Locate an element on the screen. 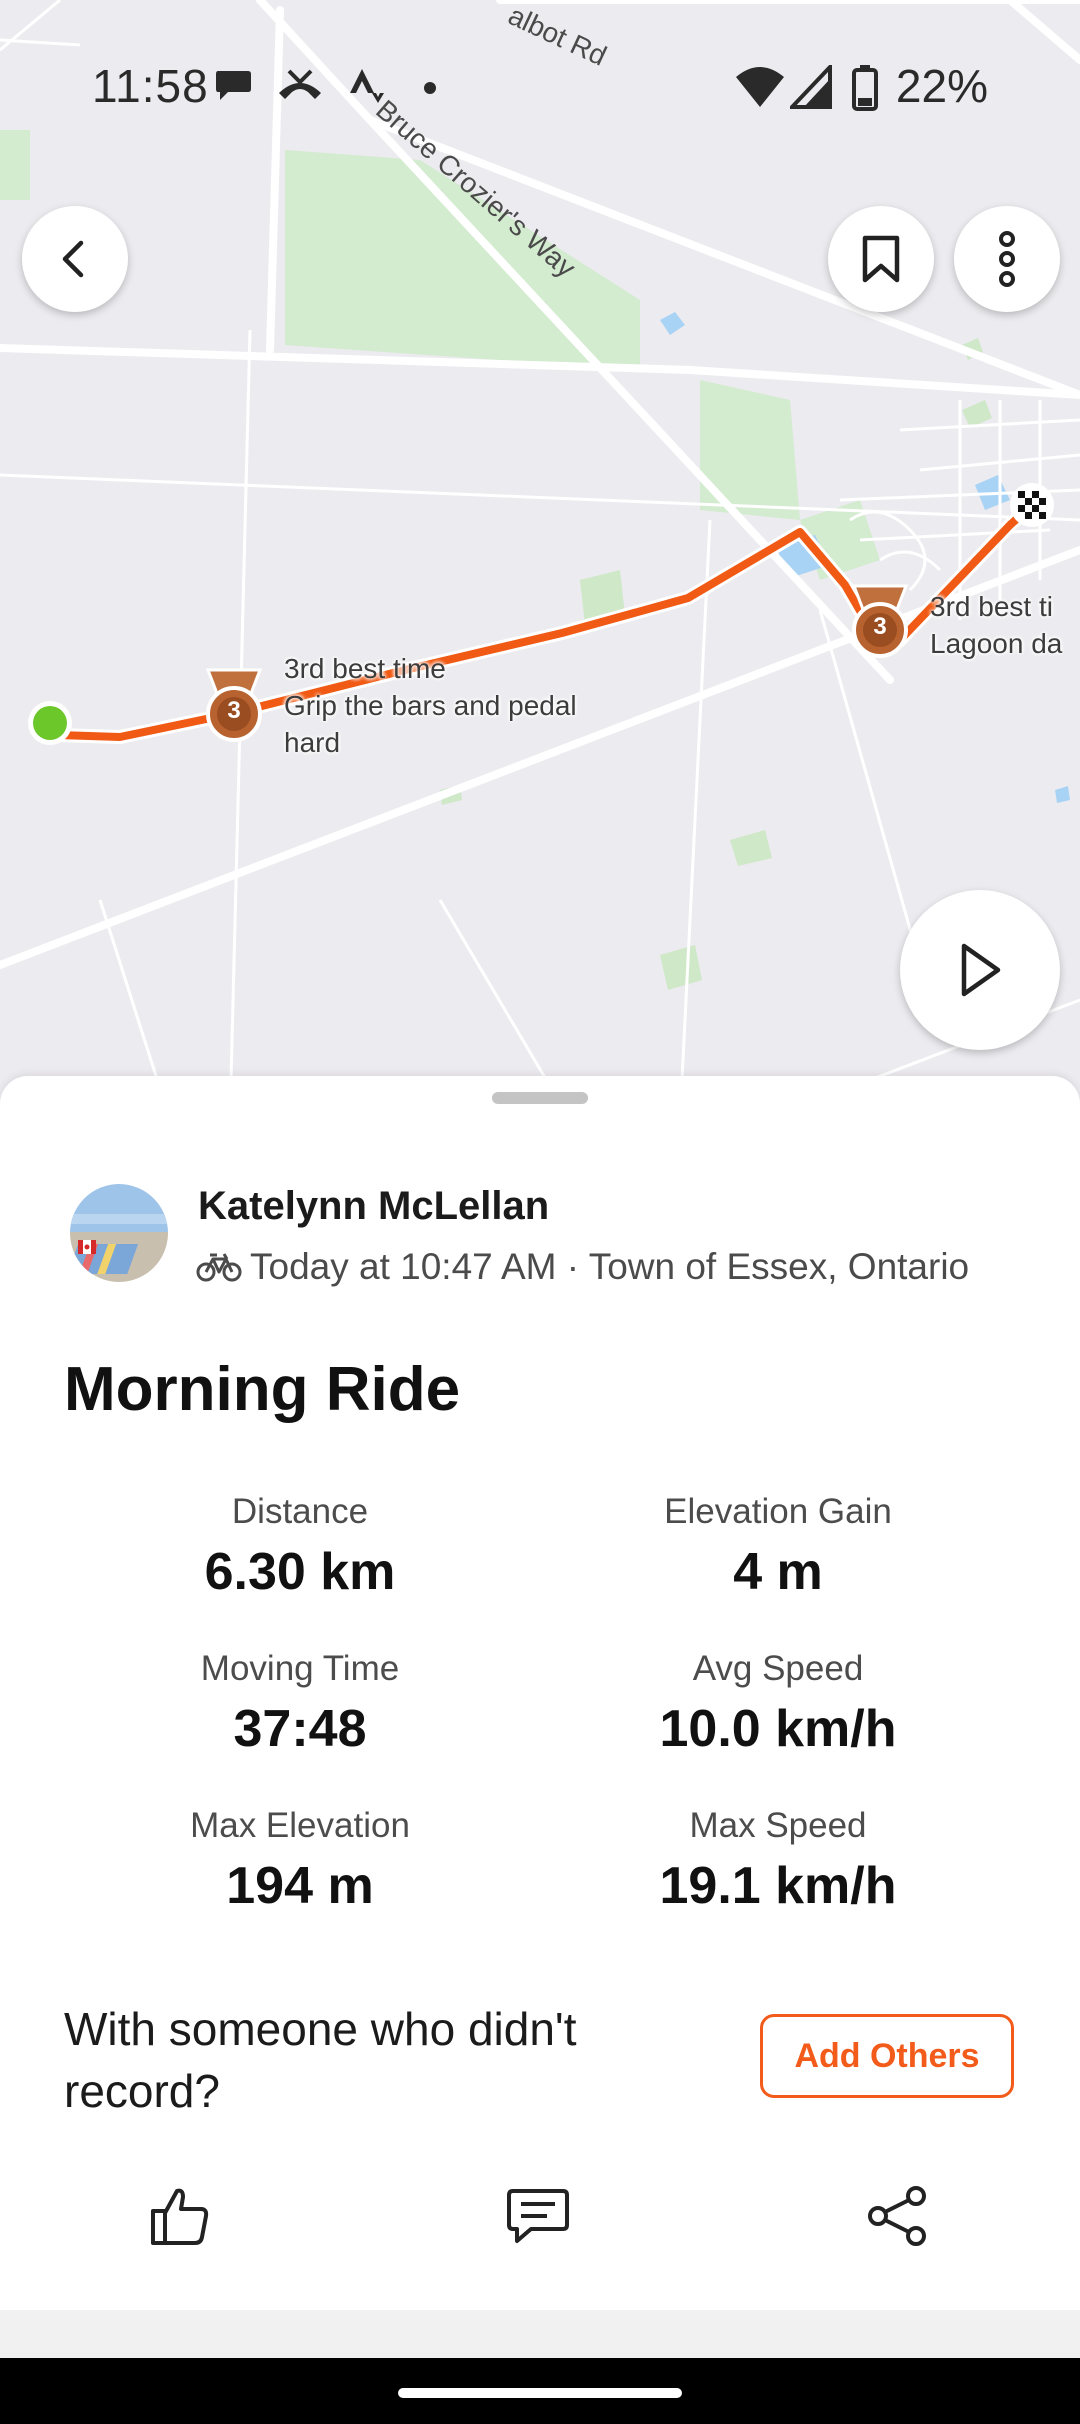 Image resolution: width=1080 pixels, height=2424 pixels. kudos-button is located at coordinates (180, 2216).